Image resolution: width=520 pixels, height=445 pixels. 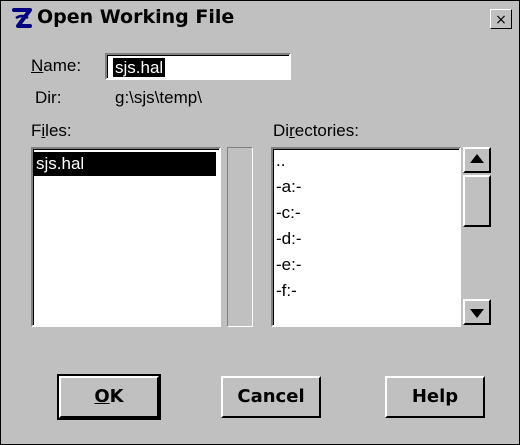 I want to click on files-label: Files:, so click(x=51, y=131).